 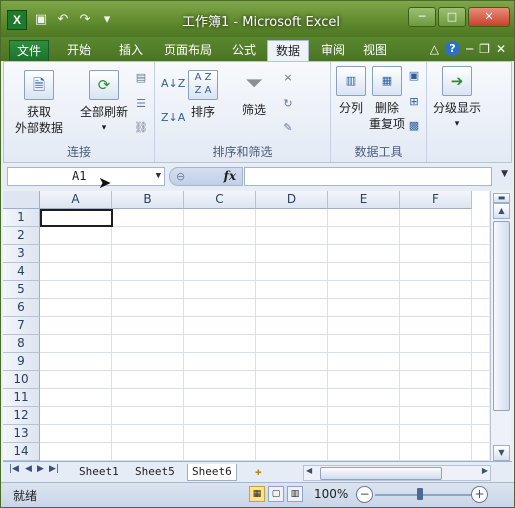 What do you see at coordinates (288, 78) in the screenshot?
I see `clear-filter-icon: ⨯` at bounding box center [288, 78].